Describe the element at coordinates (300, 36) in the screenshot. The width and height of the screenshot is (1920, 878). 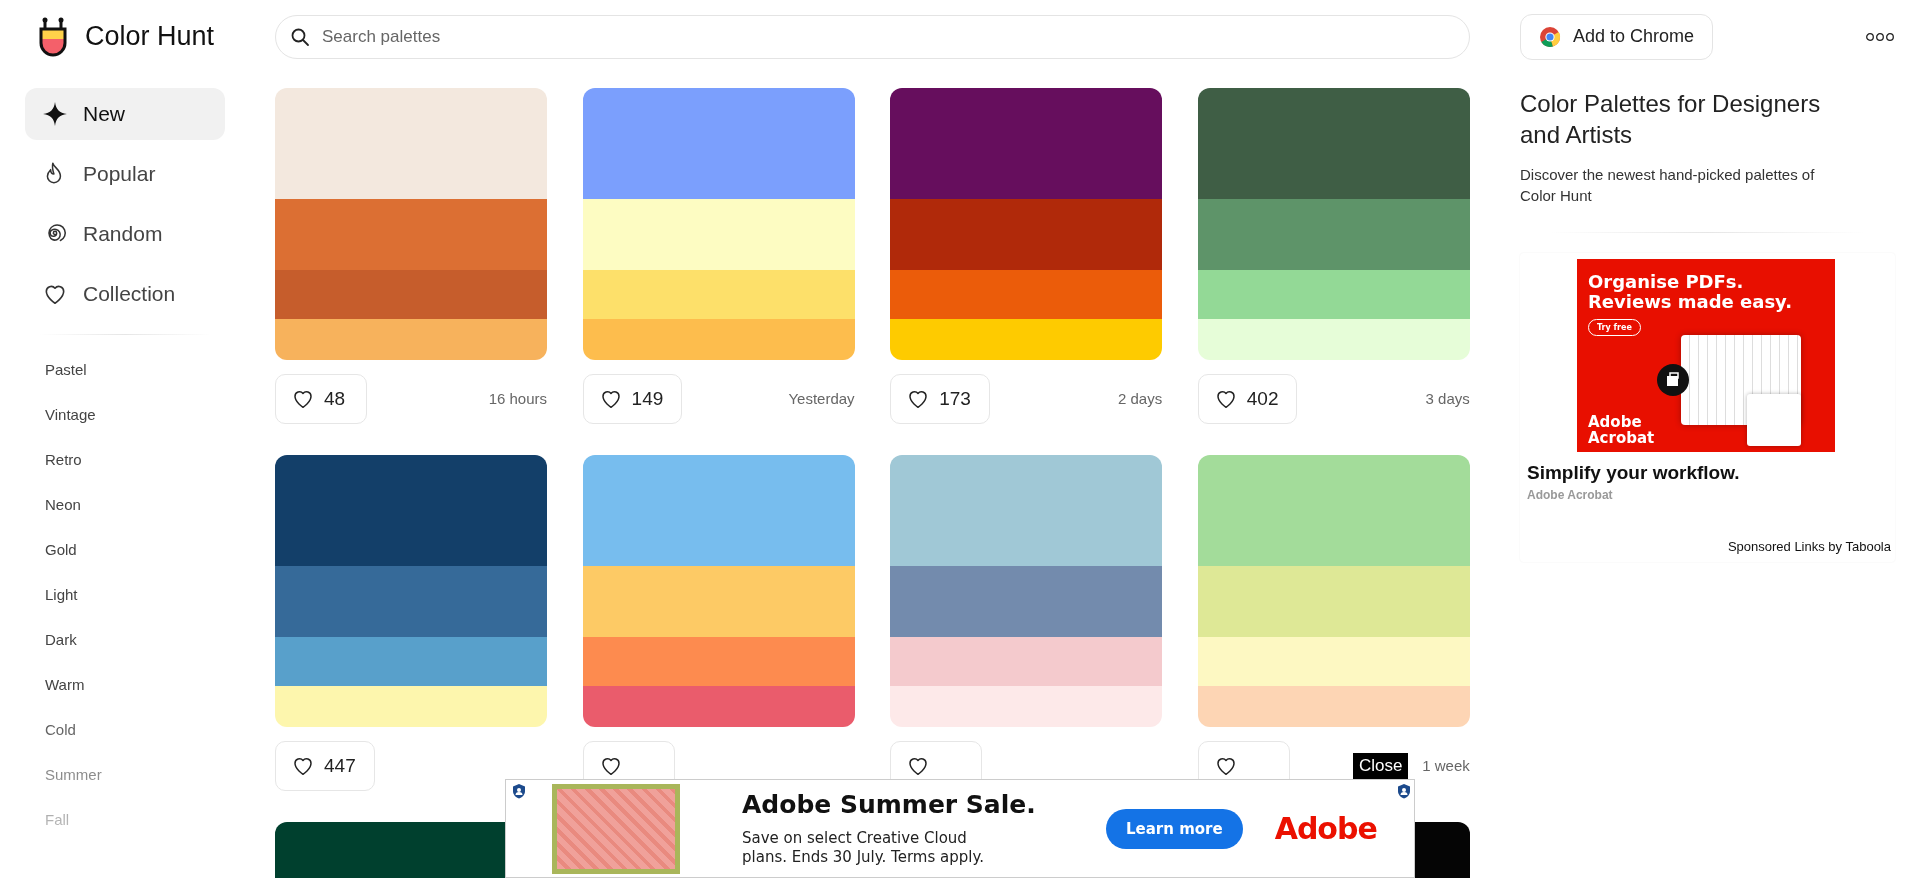
I see `search-icon` at that location.